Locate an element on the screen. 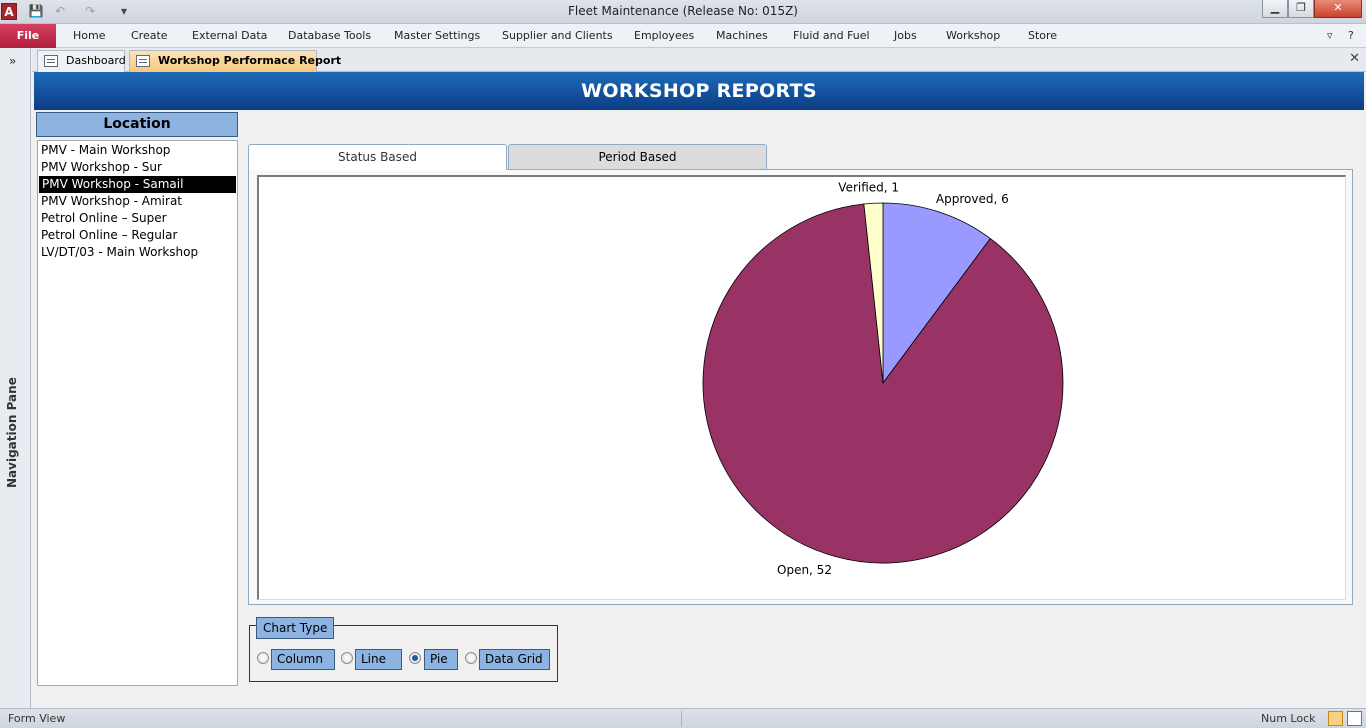 This screenshot has width=1366, height=728. radio-data-grid is located at coordinates (471, 658).